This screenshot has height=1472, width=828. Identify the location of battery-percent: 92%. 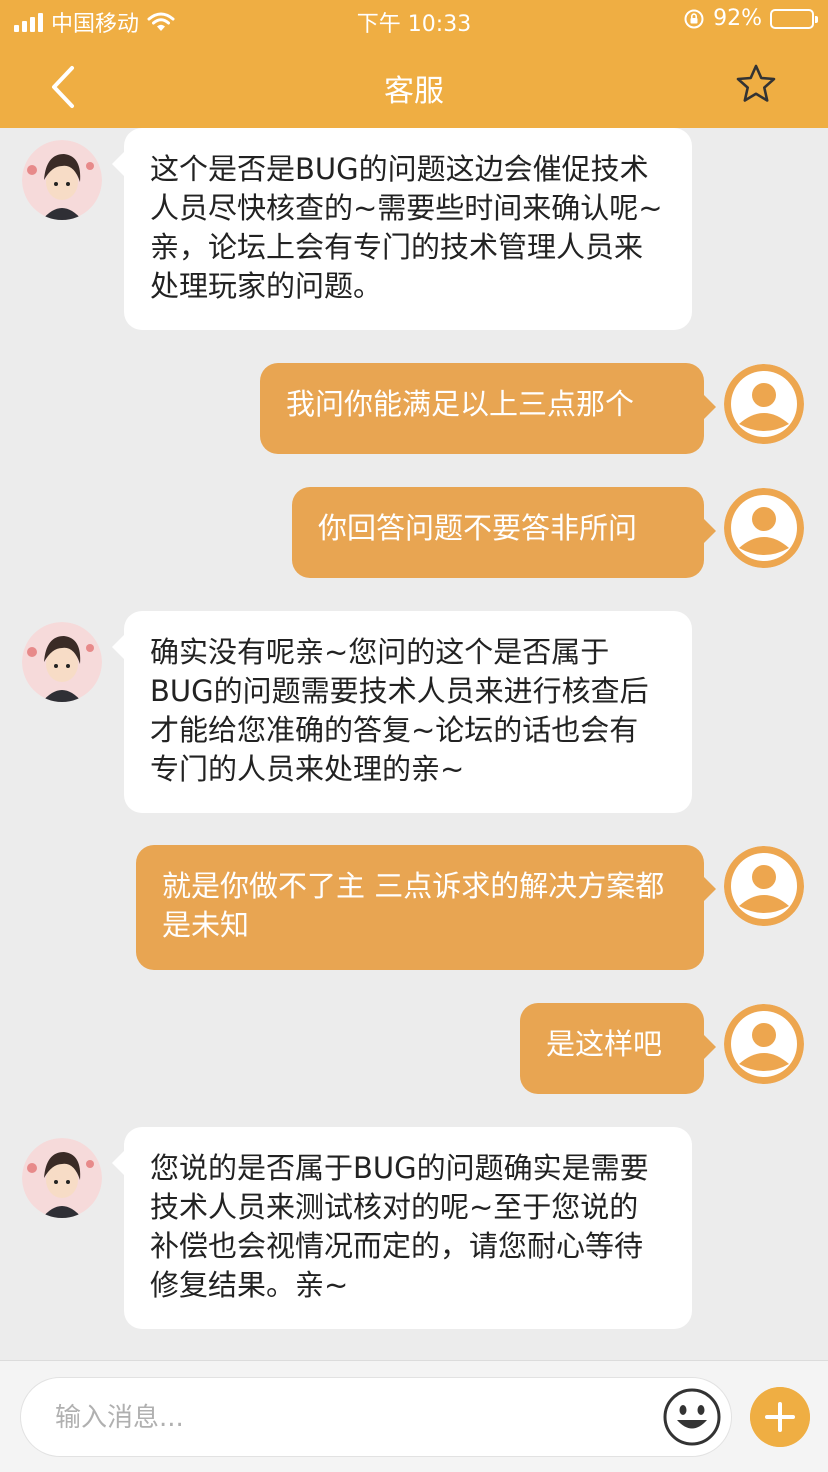
(737, 18).